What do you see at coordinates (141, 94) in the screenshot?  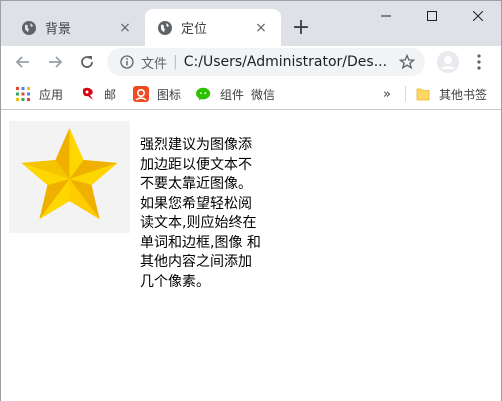 I see `iconfont-icon` at bounding box center [141, 94].